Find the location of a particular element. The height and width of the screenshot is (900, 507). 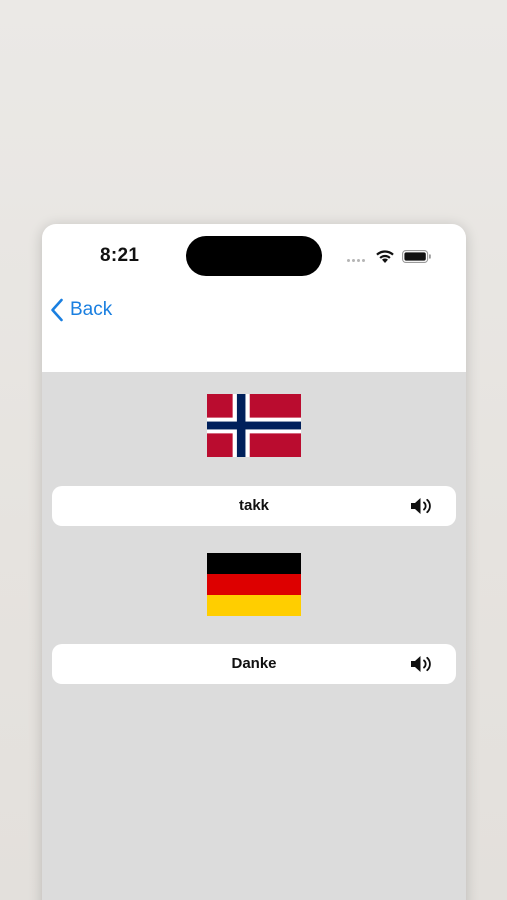

battery-icon is located at coordinates (416, 256).